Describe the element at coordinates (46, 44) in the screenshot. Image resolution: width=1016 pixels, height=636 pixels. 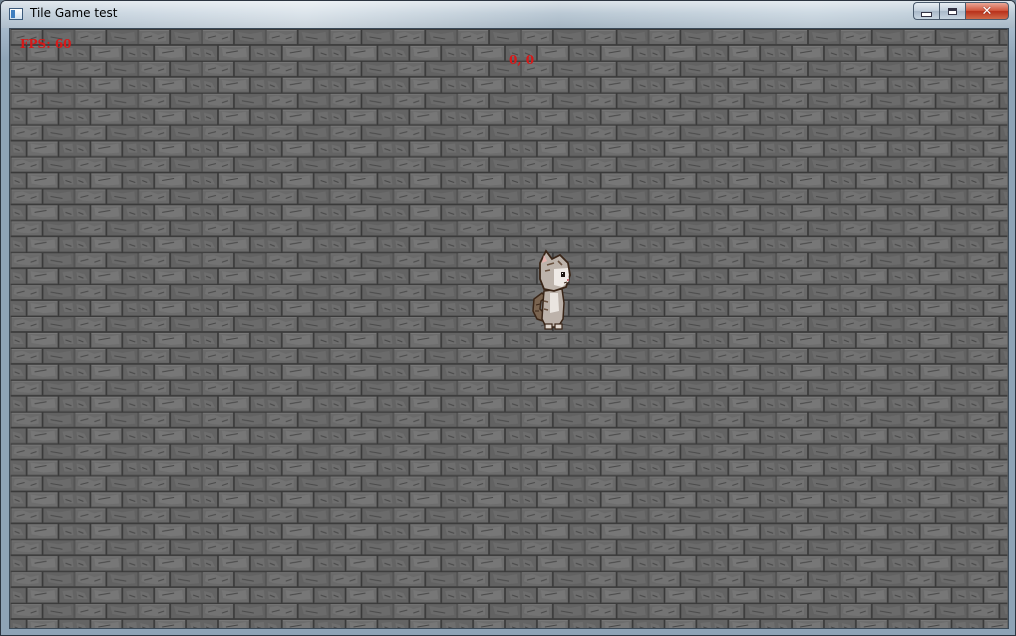
I see `fps-counter: FPS: 60` at that location.